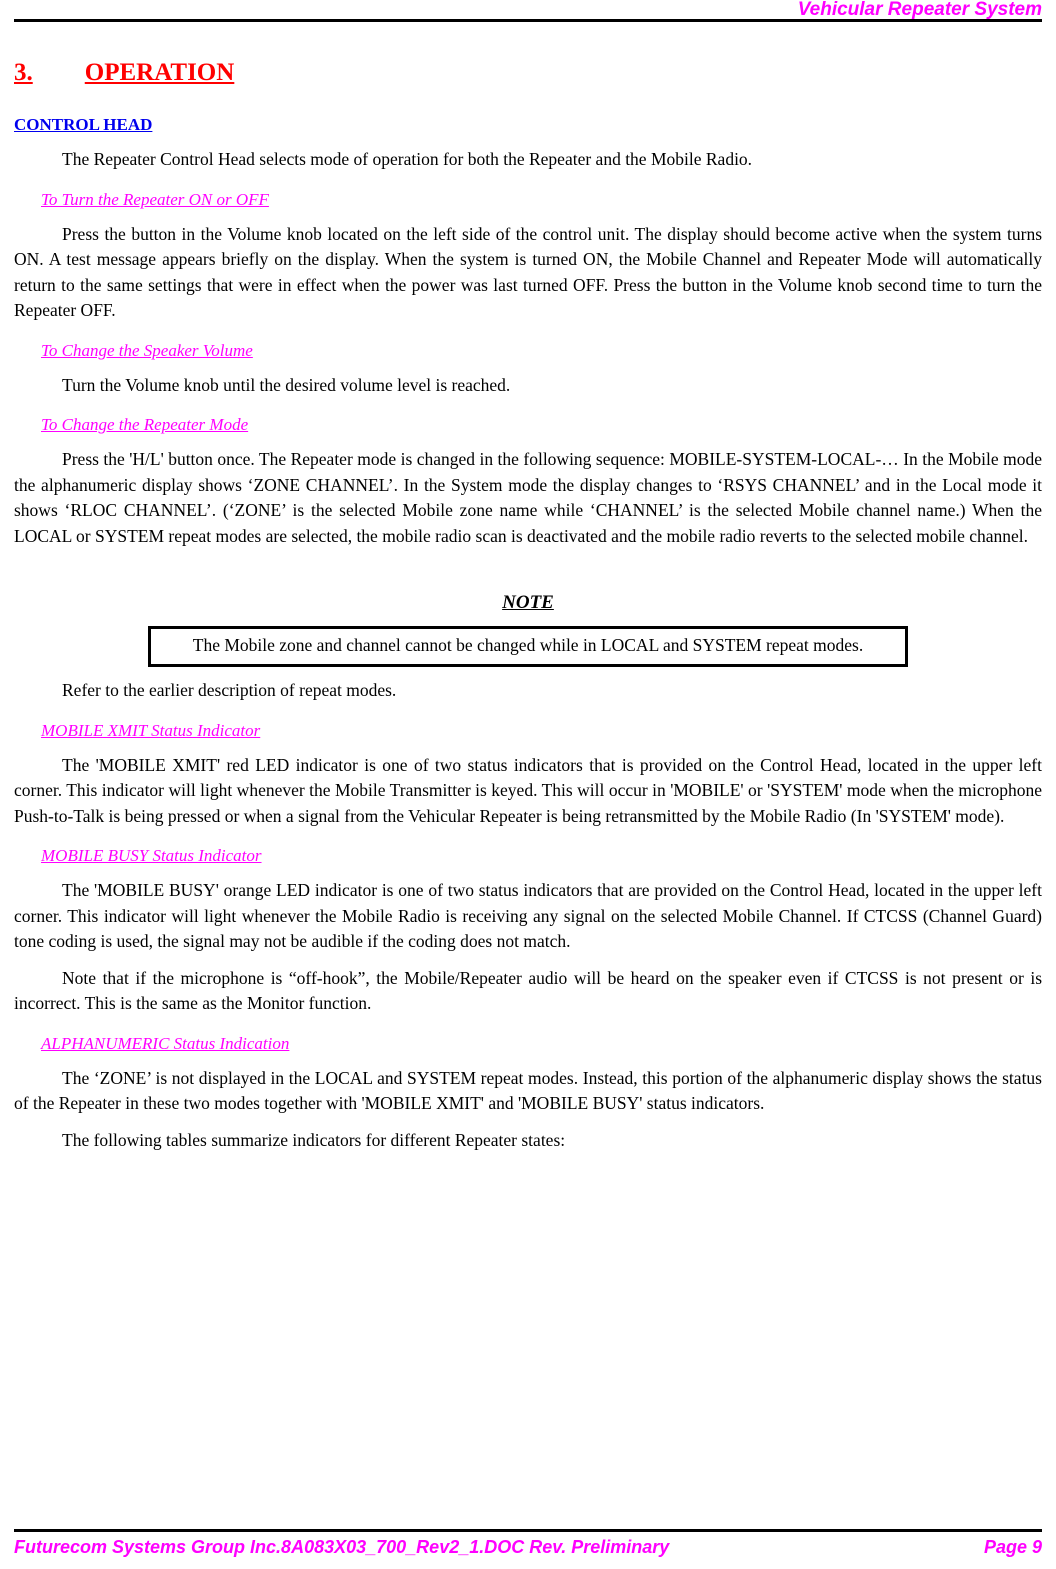 The width and height of the screenshot is (1056, 1569). I want to click on header-title: Vehicular Repeater System, so click(919, 10).